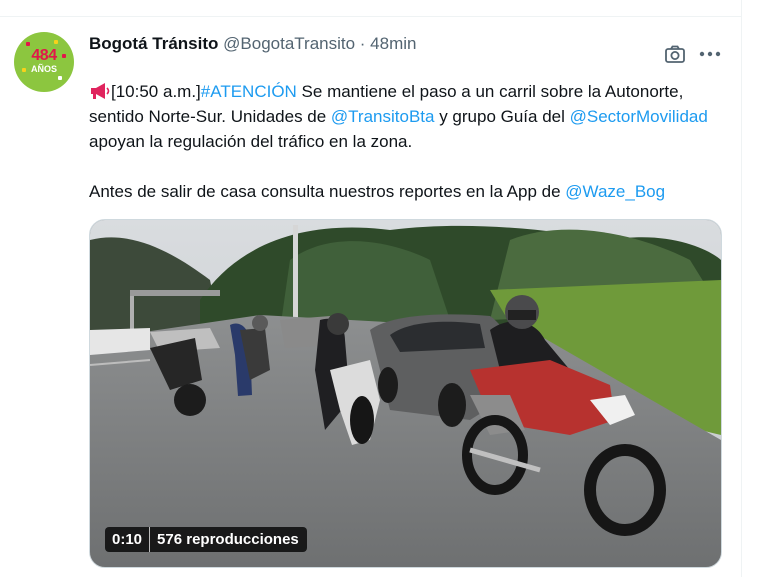 The width and height of the screenshot is (769, 577). Describe the element at coordinates (675, 54) in the screenshot. I see `camera-icon` at that location.